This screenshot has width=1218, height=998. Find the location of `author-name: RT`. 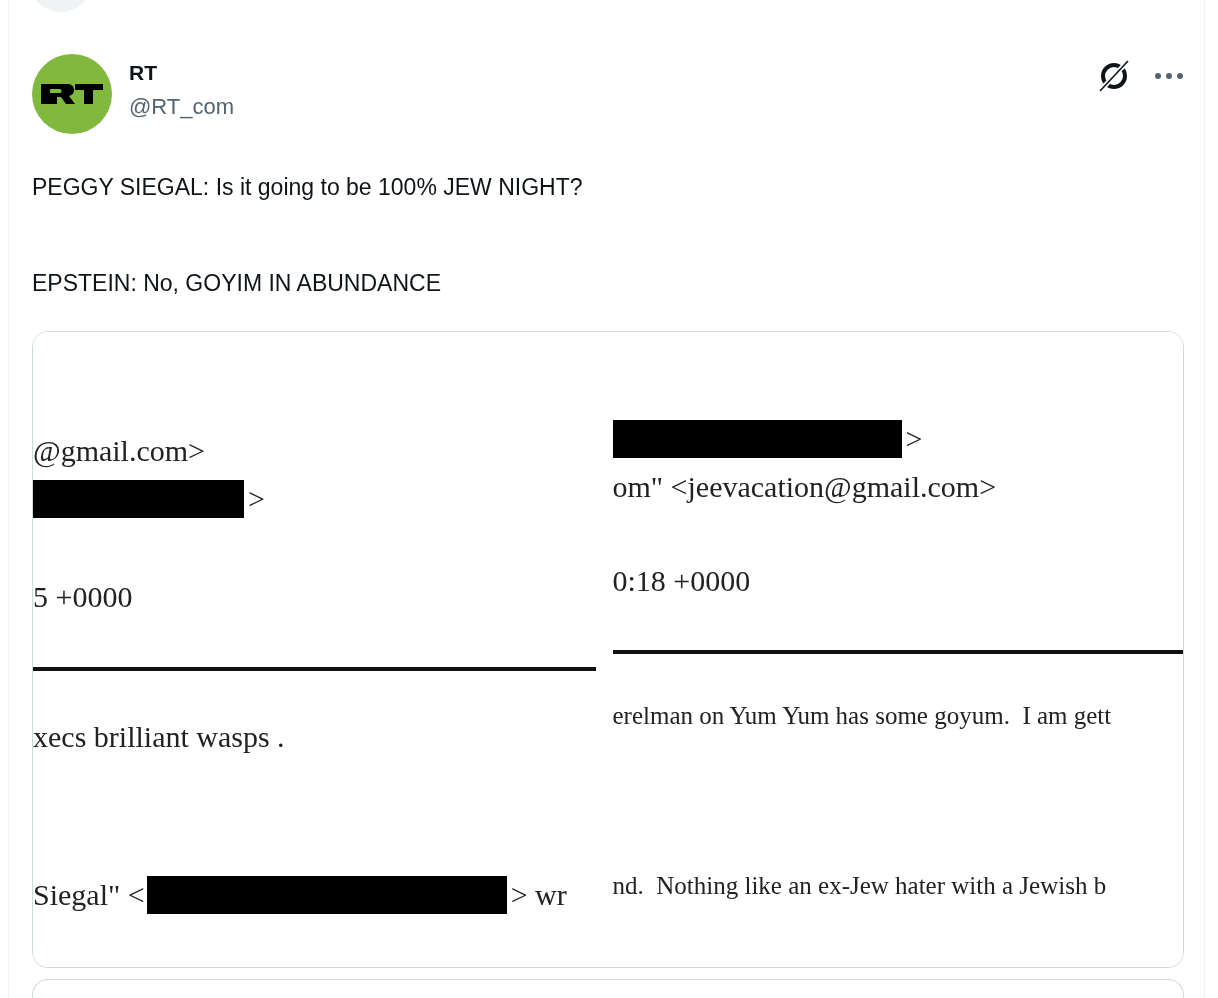

author-name: RT is located at coordinates (182, 73).